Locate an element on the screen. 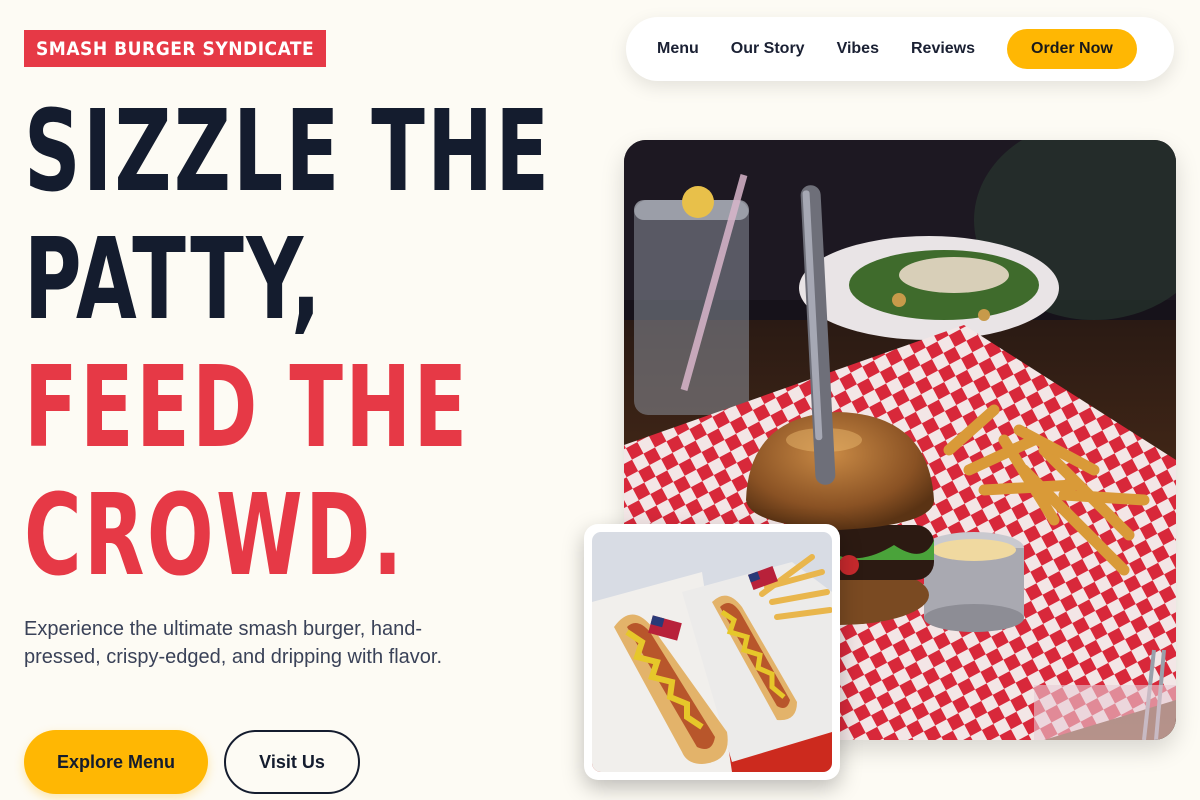 This screenshot has width=1200, height=800. headline-line-4: CROWD. is located at coordinates (214, 536).